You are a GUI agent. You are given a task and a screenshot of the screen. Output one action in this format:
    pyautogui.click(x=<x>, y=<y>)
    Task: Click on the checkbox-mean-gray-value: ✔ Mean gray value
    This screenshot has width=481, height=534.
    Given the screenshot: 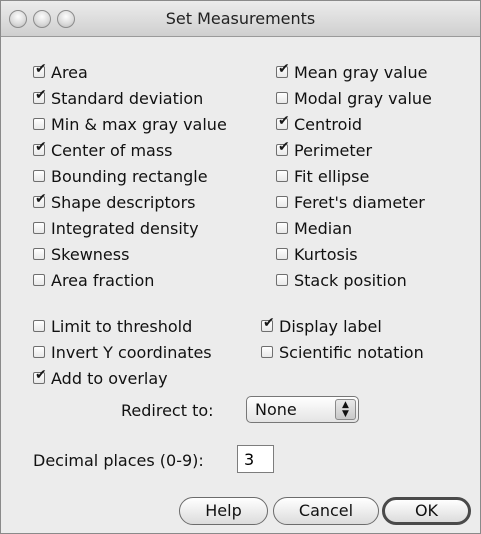 What is the action you would take?
    pyautogui.click(x=351, y=72)
    